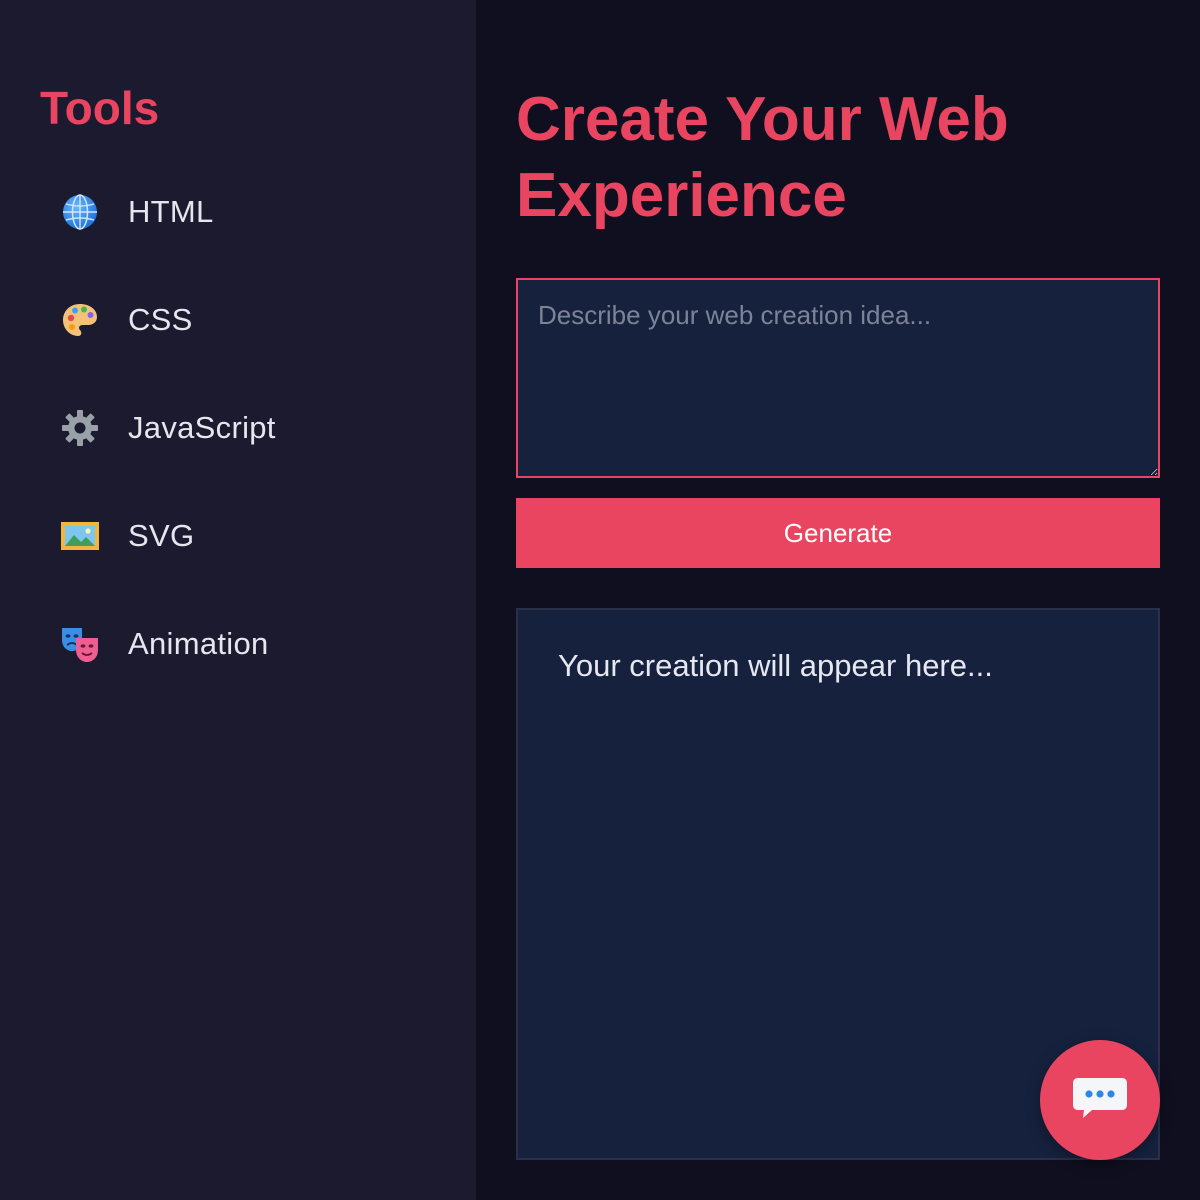 Image resolution: width=1200 pixels, height=1200 pixels. I want to click on sidebar-item-html: HTML, so click(238, 212).